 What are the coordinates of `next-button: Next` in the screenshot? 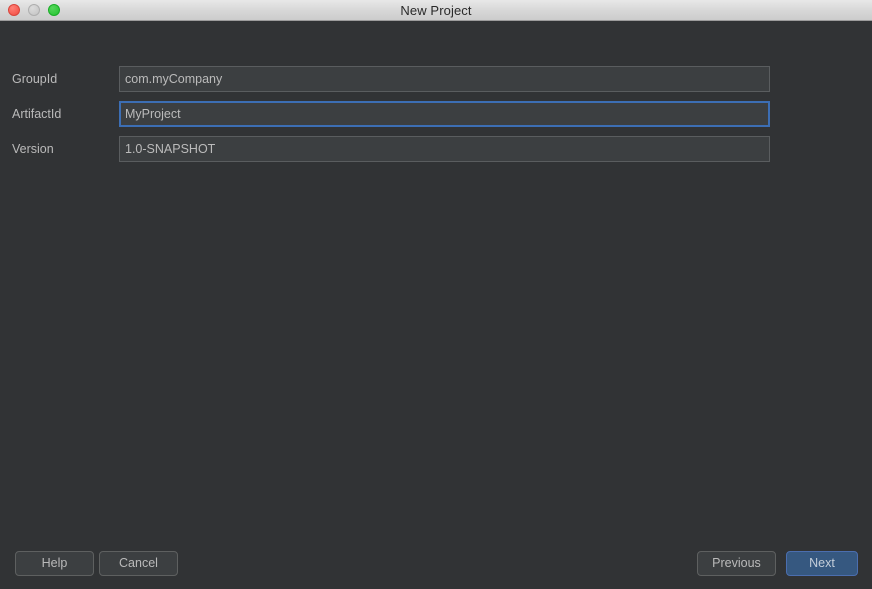 It's located at (822, 563).